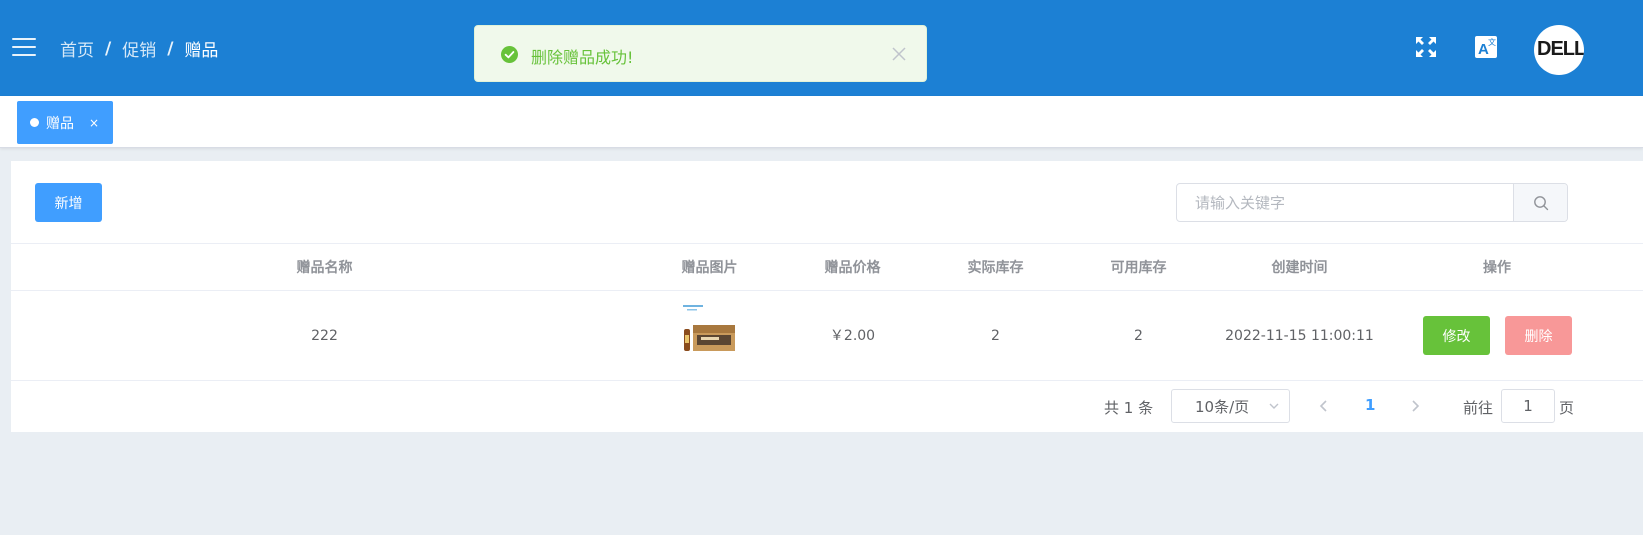  Describe the element at coordinates (1138, 268) in the screenshot. I see `column-header-available-stock: 可用库存` at that location.